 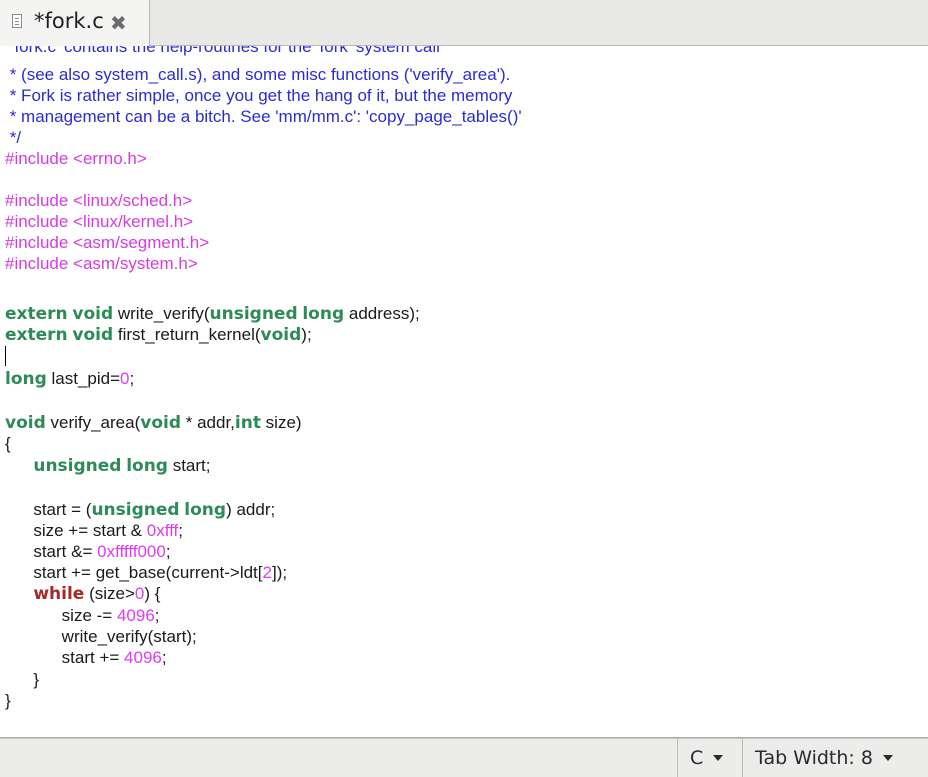 What do you see at coordinates (464, 23) in the screenshot?
I see `tab-bar: *fork.c ✖` at bounding box center [464, 23].